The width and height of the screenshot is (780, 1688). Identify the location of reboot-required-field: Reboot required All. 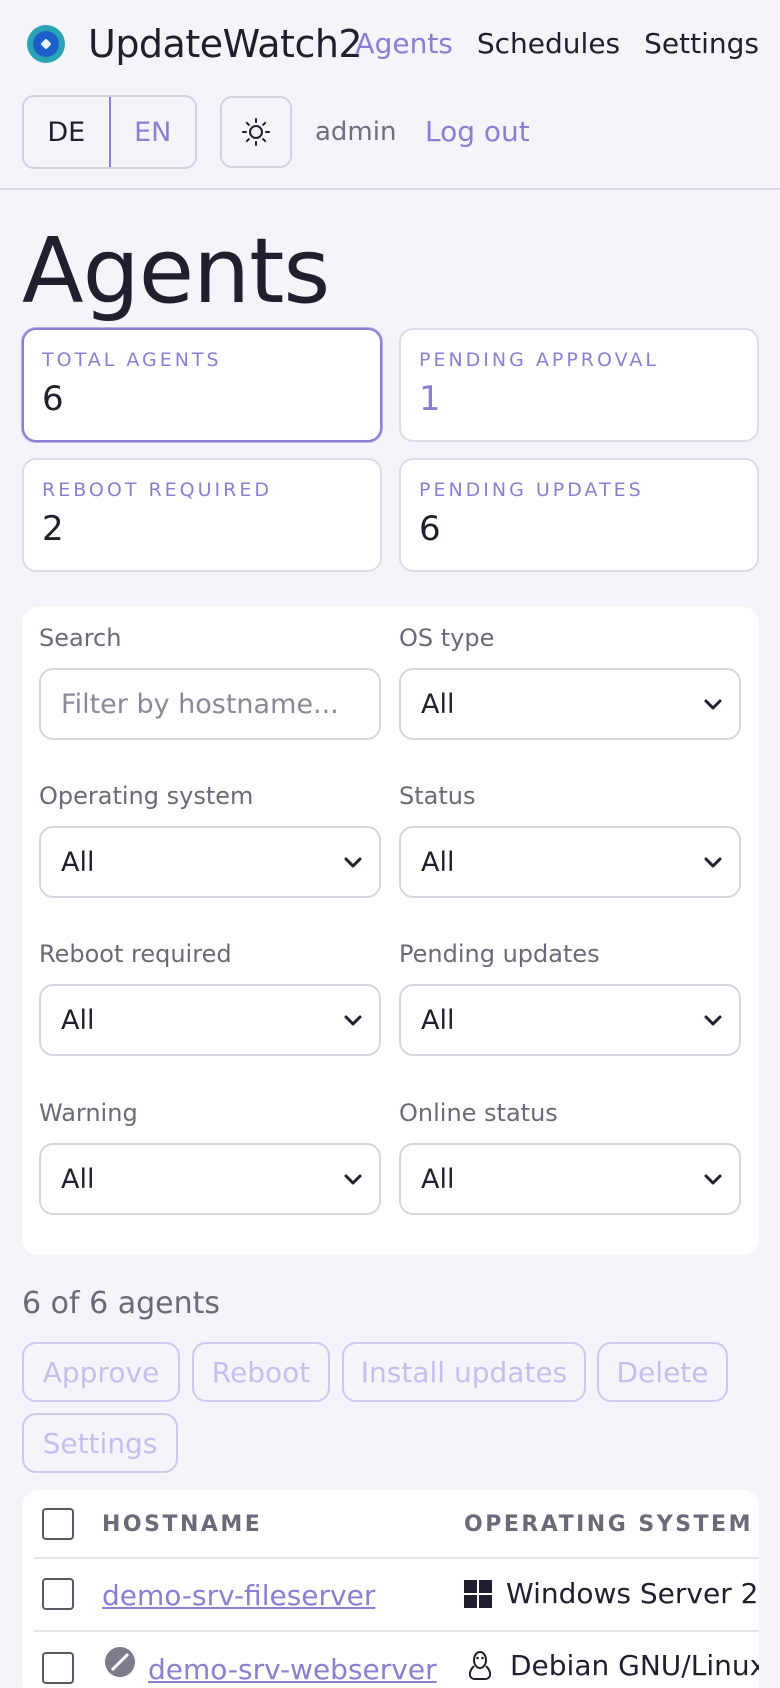
(210, 997).